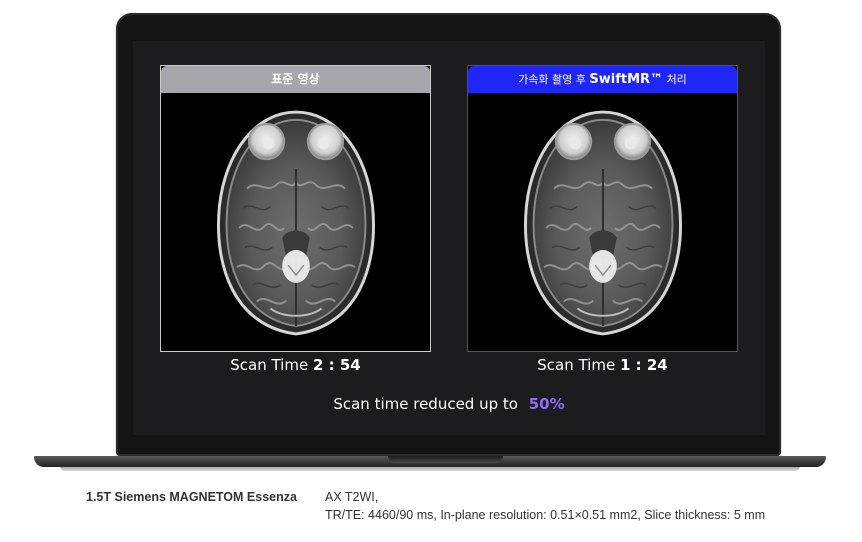 This screenshot has height=542, width=862. I want to click on swiftmr-title-prefix: 가속화 촬영 후, so click(552, 79).